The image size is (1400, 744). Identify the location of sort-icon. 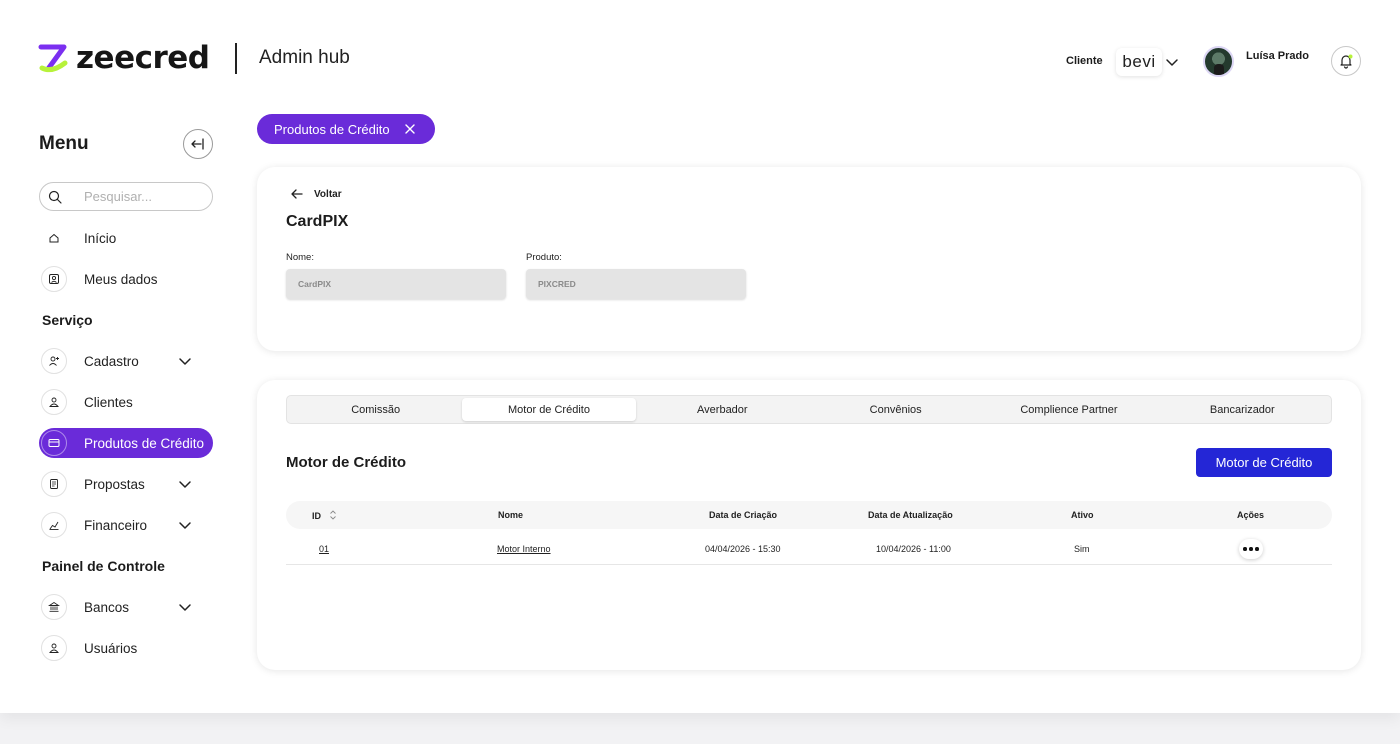
(332, 515).